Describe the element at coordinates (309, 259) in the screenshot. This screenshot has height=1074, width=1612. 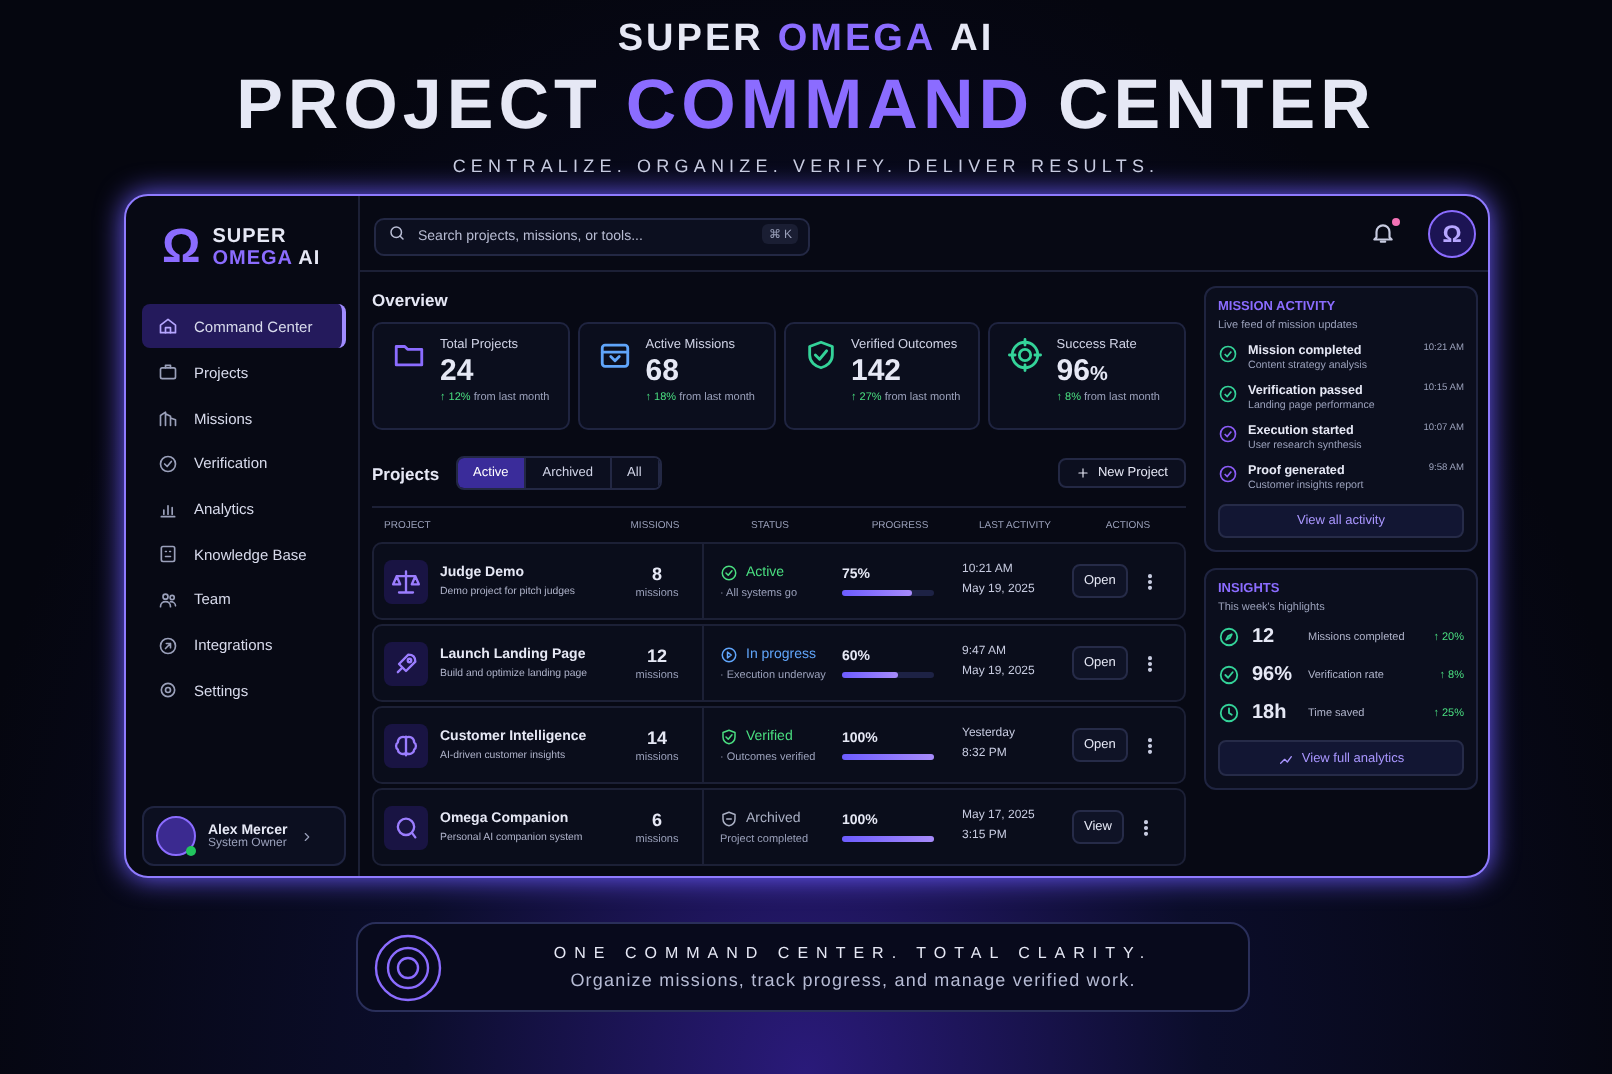
I see `logo-word: AI` at that location.